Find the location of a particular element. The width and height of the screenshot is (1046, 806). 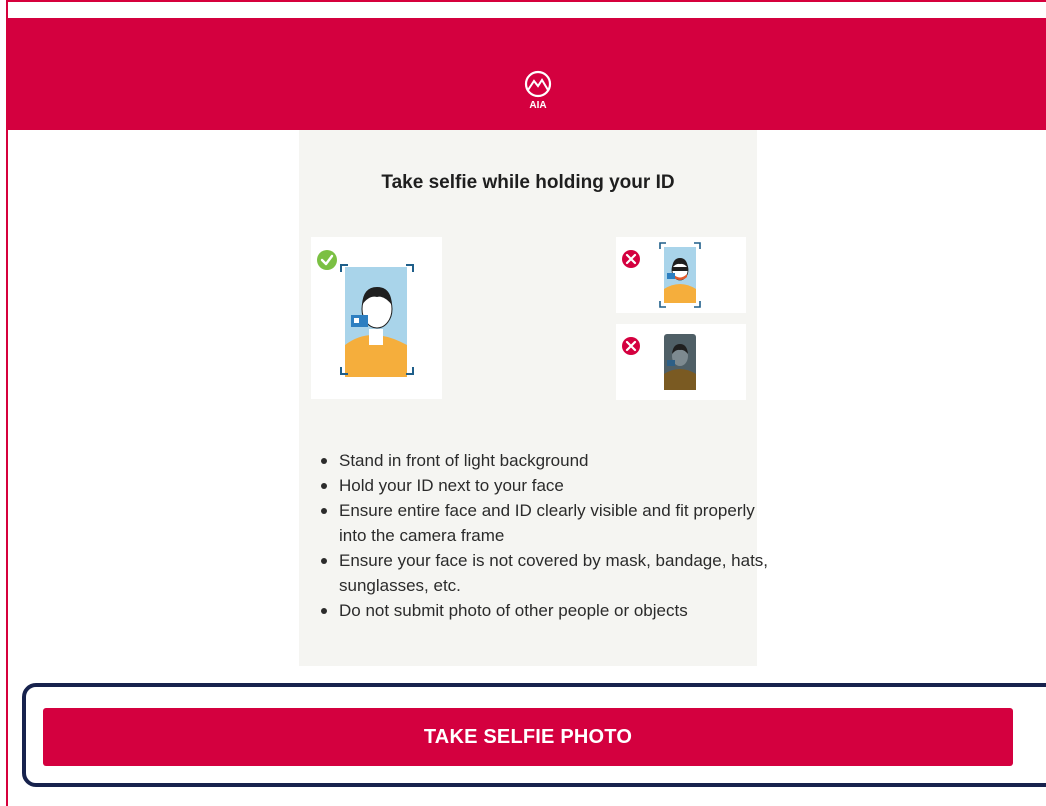

card-title: Take selfie while holding your ID is located at coordinates (528, 182).